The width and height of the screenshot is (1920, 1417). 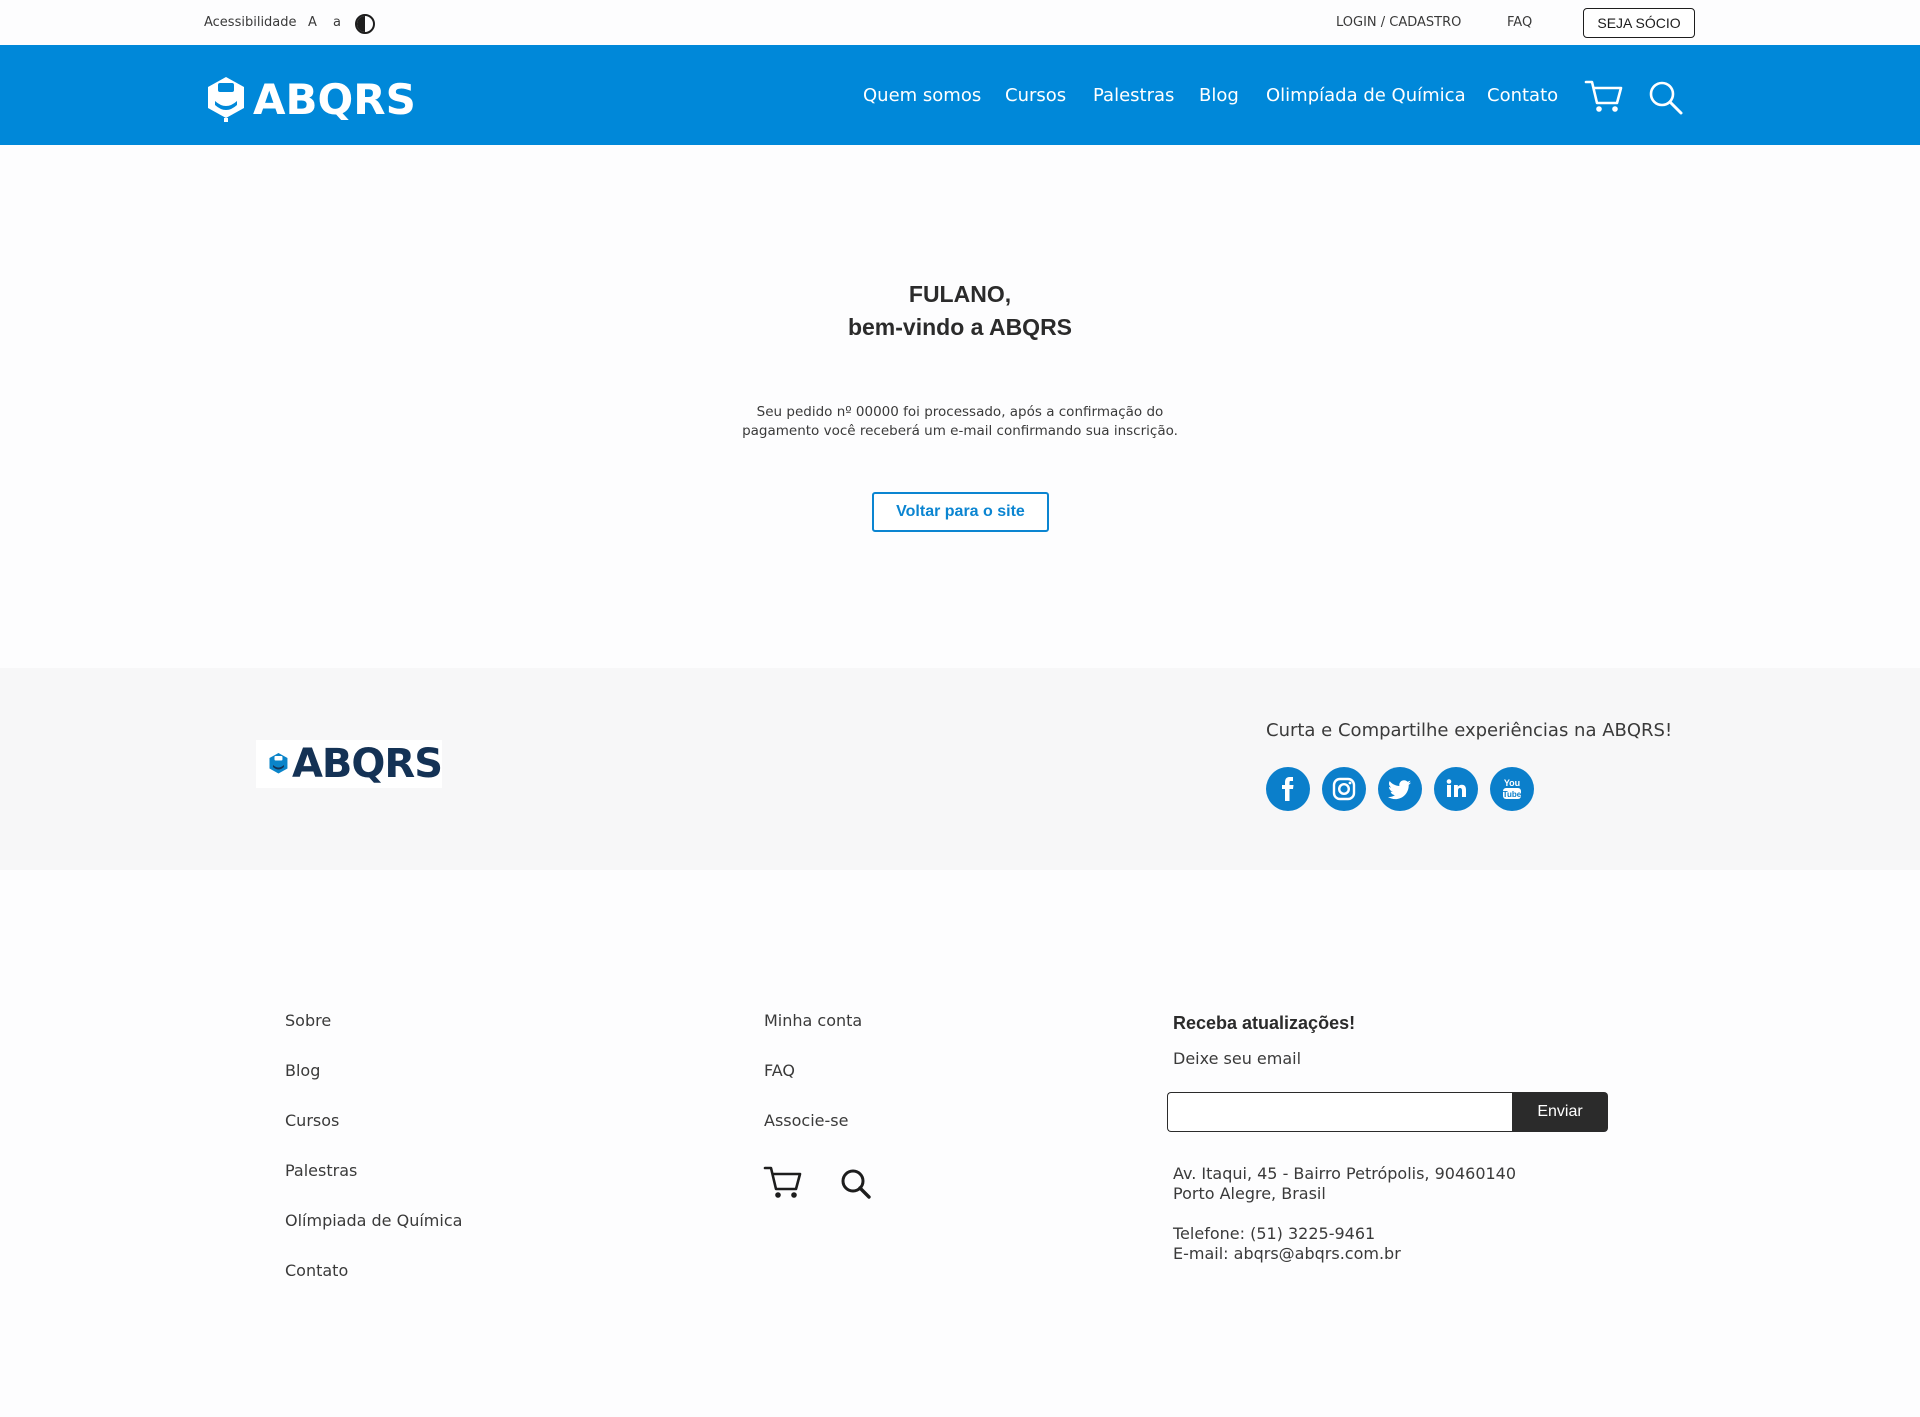 What do you see at coordinates (1522, 95) in the screenshot?
I see `nav-contato: Contato` at bounding box center [1522, 95].